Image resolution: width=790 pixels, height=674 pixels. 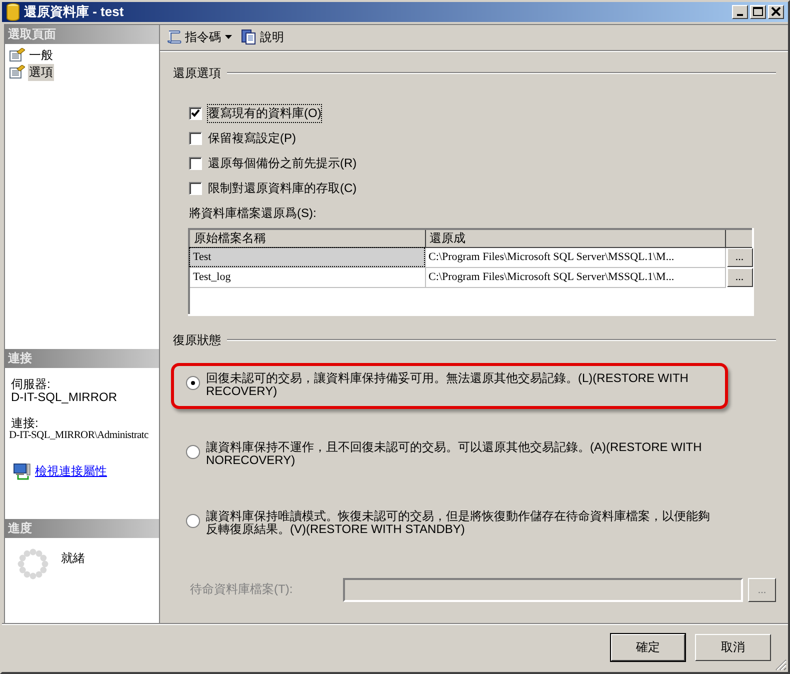 What do you see at coordinates (74, 11) in the screenshot?
I see `window-title: 還原資料庫 - test` at bounding box center [74, 11].